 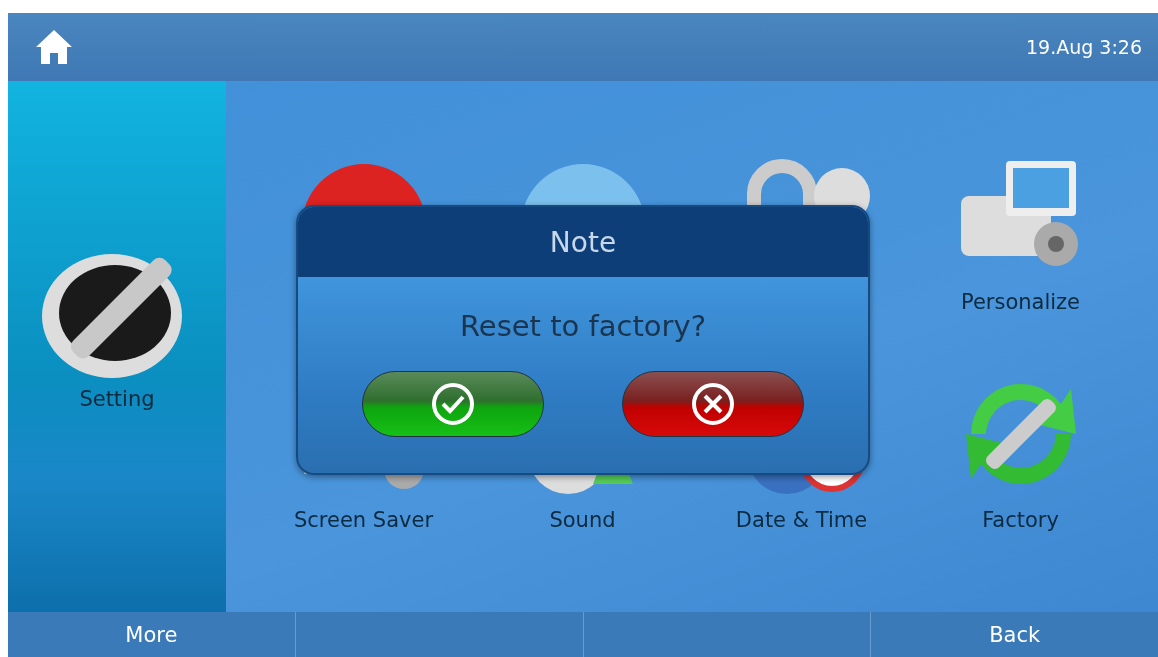 I want to click on setting-label: Setting, so click(x=117, y=399).